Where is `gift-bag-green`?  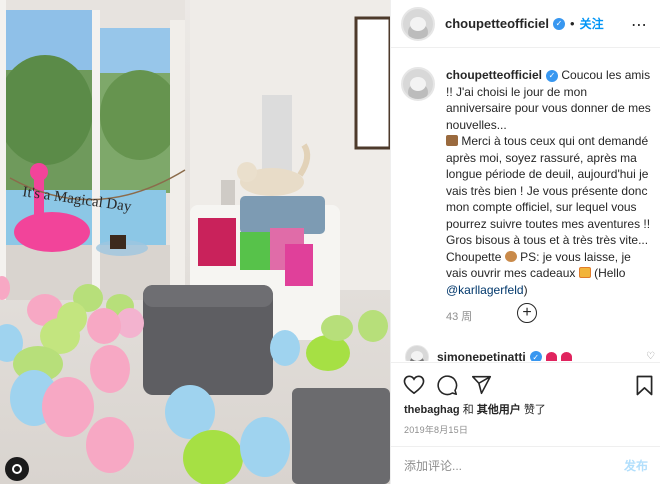
gift-bag-green is located at coordinates (255, 251).